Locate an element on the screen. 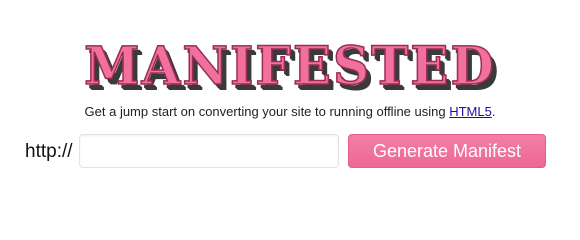 This screenshot has height=240, width=580. tagline-suffix: . is located at coordinates (493, 111).